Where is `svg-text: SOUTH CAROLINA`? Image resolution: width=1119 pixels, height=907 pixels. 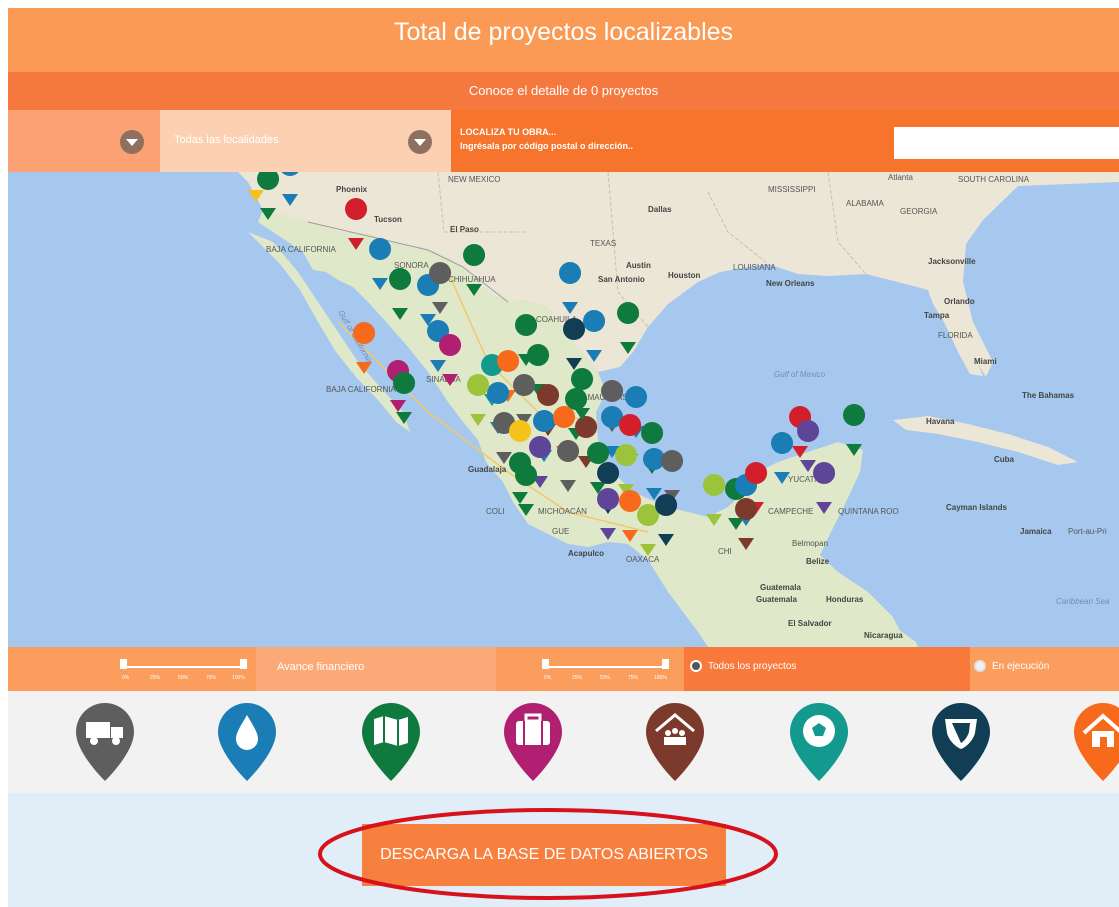 svg-text: SOUTH CAROLINA is located at coordinates (994, 179).